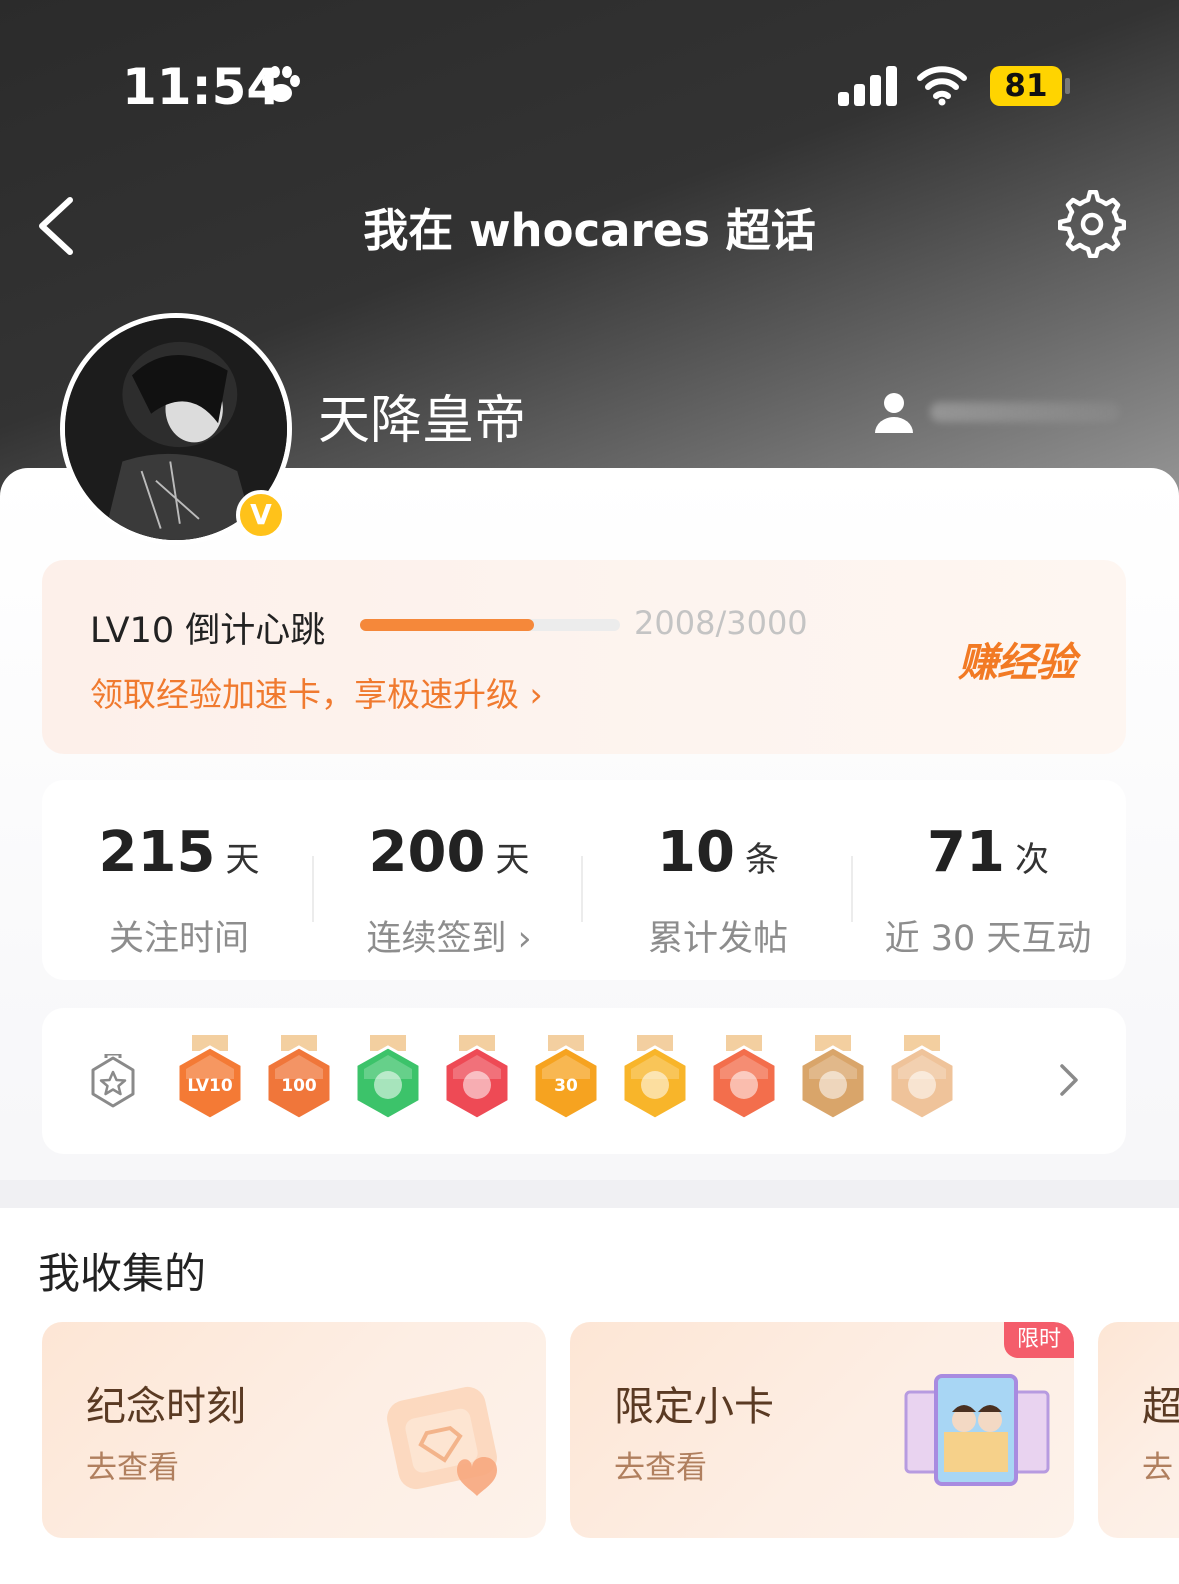  Describe the element at coordinates (294, 1430) in the screenshot. I see `collect-card-moments: 纪念时刻 去查看` at that location.